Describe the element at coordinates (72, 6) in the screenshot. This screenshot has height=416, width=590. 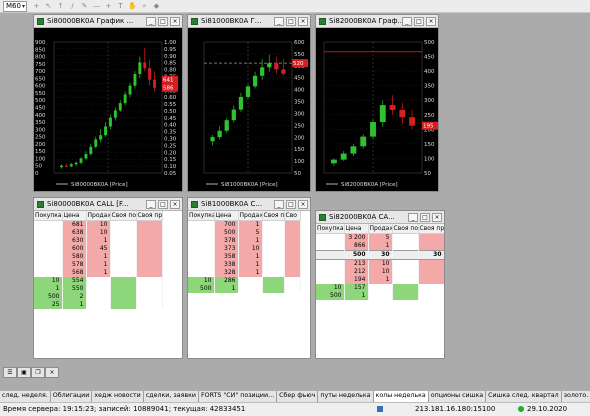
I see `line-icon: ∕` at that location.